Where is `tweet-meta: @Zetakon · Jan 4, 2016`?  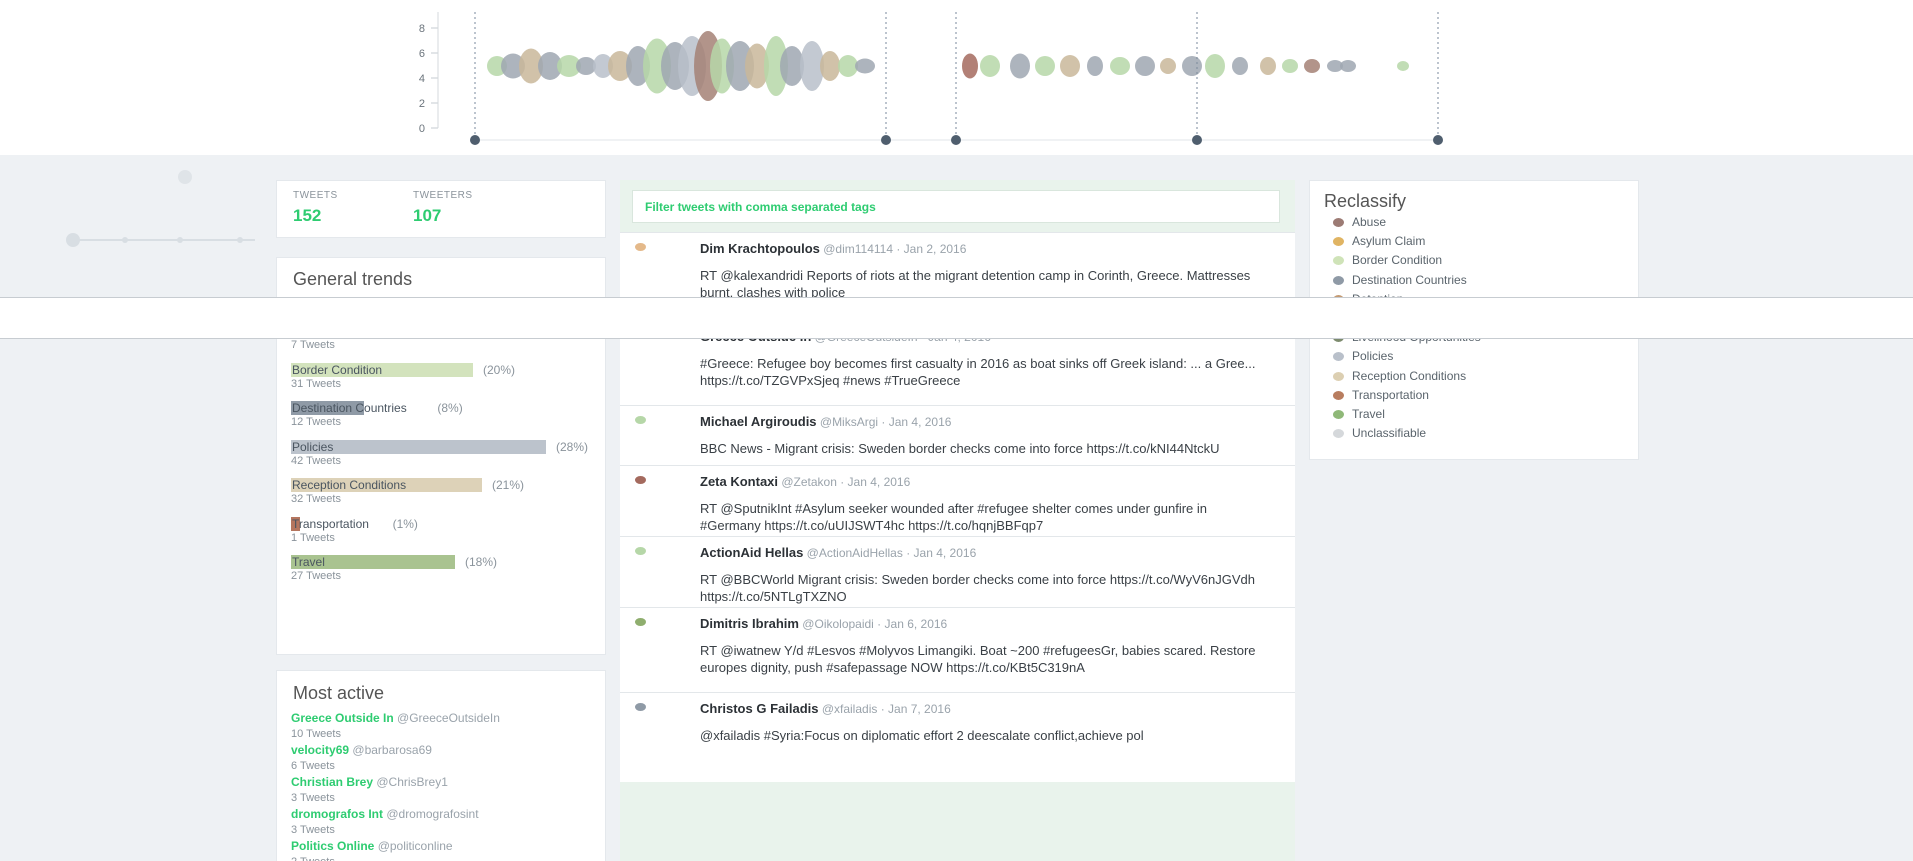 tweet-meta: @Zetakon · Jan 4, 2016 is located at coordinates (844, 482).